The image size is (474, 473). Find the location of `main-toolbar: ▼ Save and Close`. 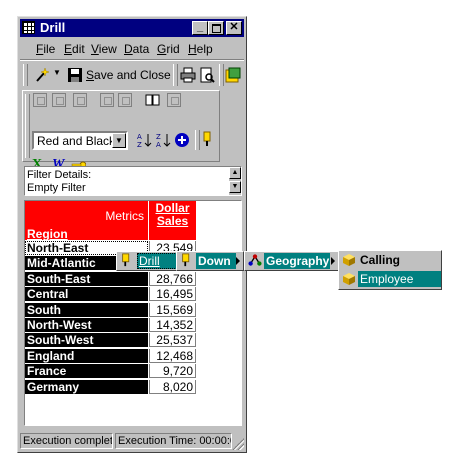

main-toolbar: ▼ Save and Close is located at coordinates (132, 75).